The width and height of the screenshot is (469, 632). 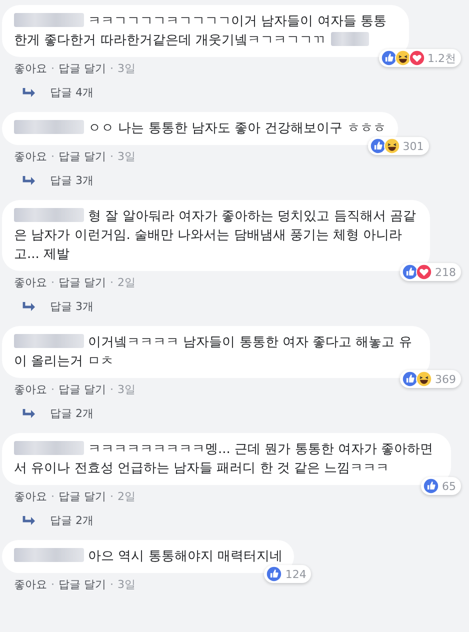 What do you see at coordinates (205, 31) in the screenshot?
I see `comment-text: ㅋㅋㄱㄱㄱㄱㅋㄱㄱㄱㄱ이거 남자들이 여자들 통통한게 좋다한거 따라한거같은데 개웃기넼ㅋㄱㅋㄱㄱㄲ` at bounding box center [205, 31].